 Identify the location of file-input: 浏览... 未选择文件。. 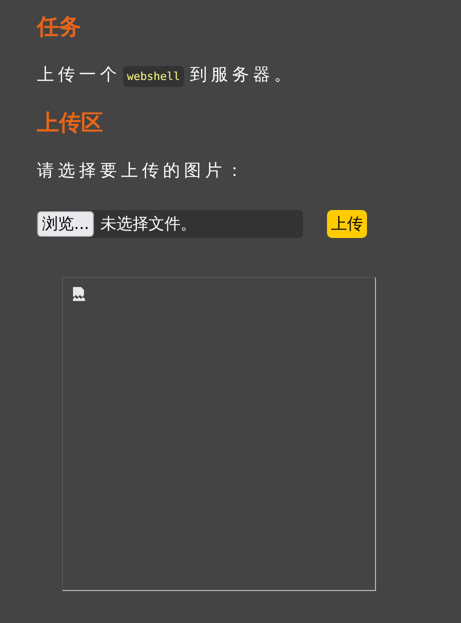
(170, 224).